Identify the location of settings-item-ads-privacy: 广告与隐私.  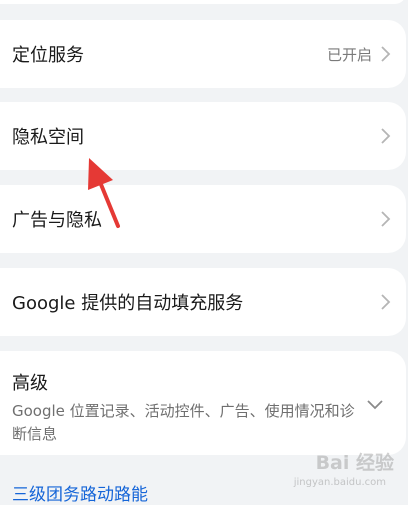
(203, 219).